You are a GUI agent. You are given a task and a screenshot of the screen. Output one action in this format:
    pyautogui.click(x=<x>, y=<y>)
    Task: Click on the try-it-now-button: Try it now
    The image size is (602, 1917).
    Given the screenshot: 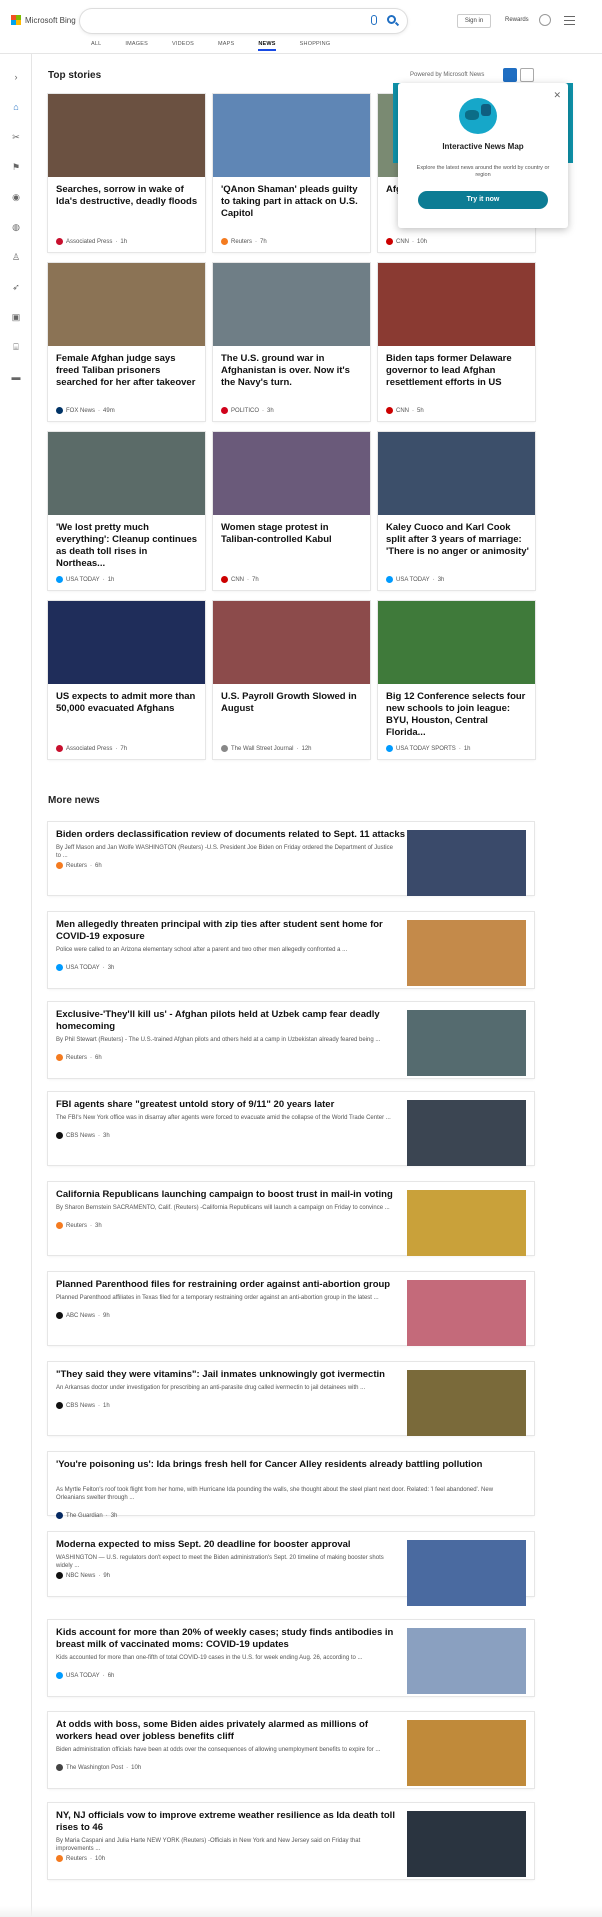 What is the action you would take?
    pyautogui.click(x=483, y=200)
    